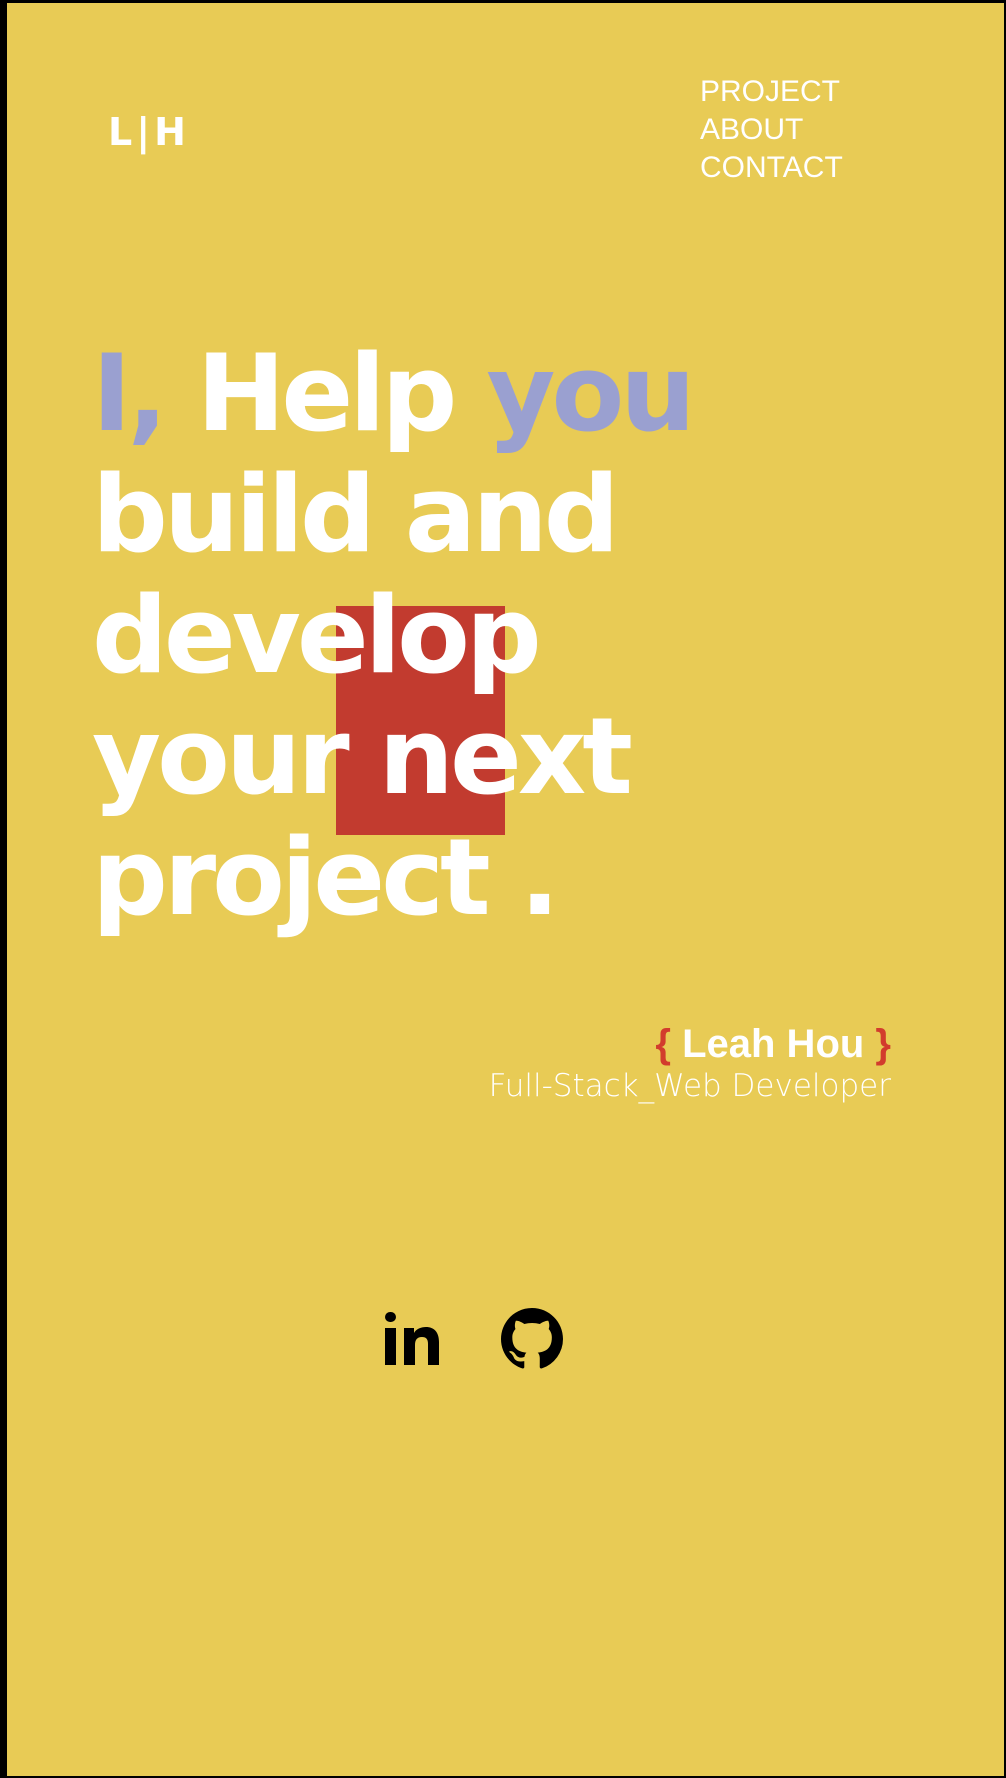  Describe the element at coordinates (362, 756) in the screenshot. I see `headline-line-4: your next` at that location.